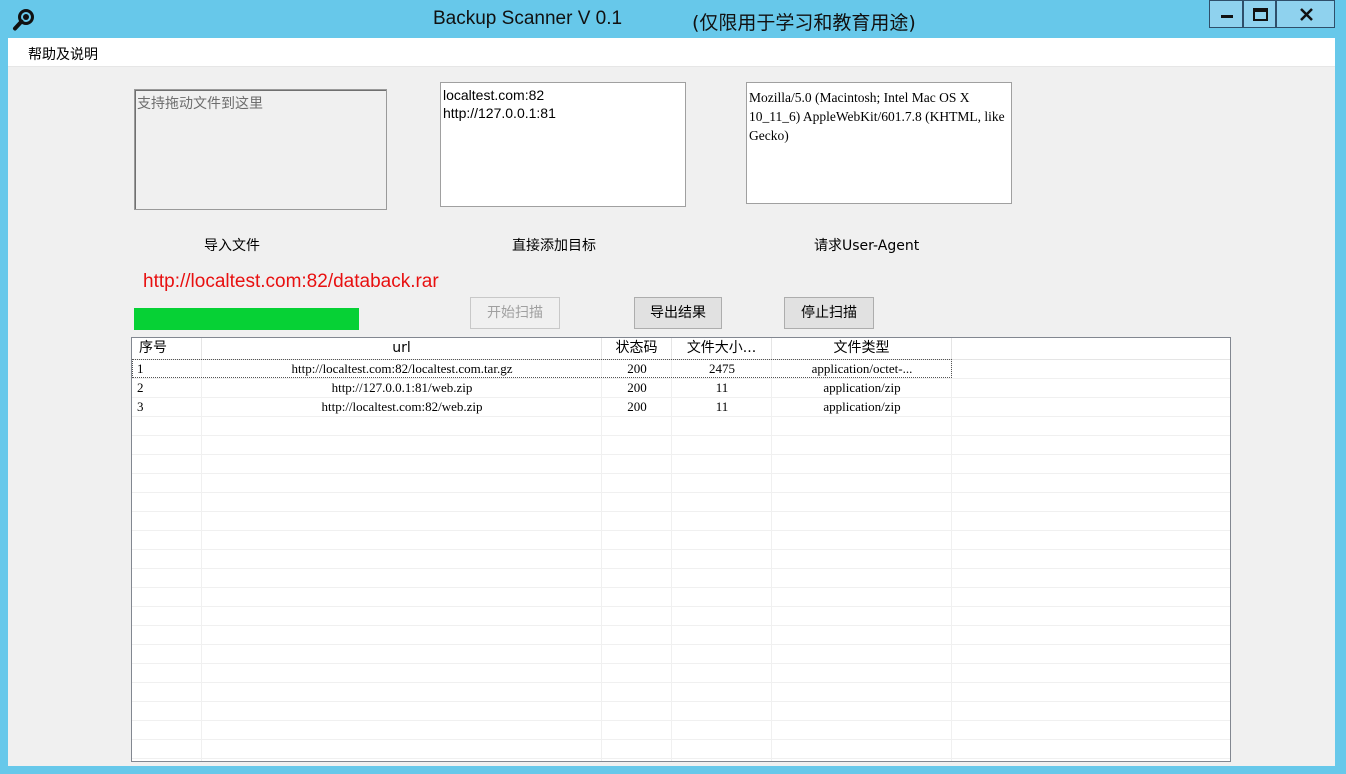  What do you see at coordinates (637, 348) in the screenshot?
I see `column-header-2: 状态码` at bounding box center [637, 348].